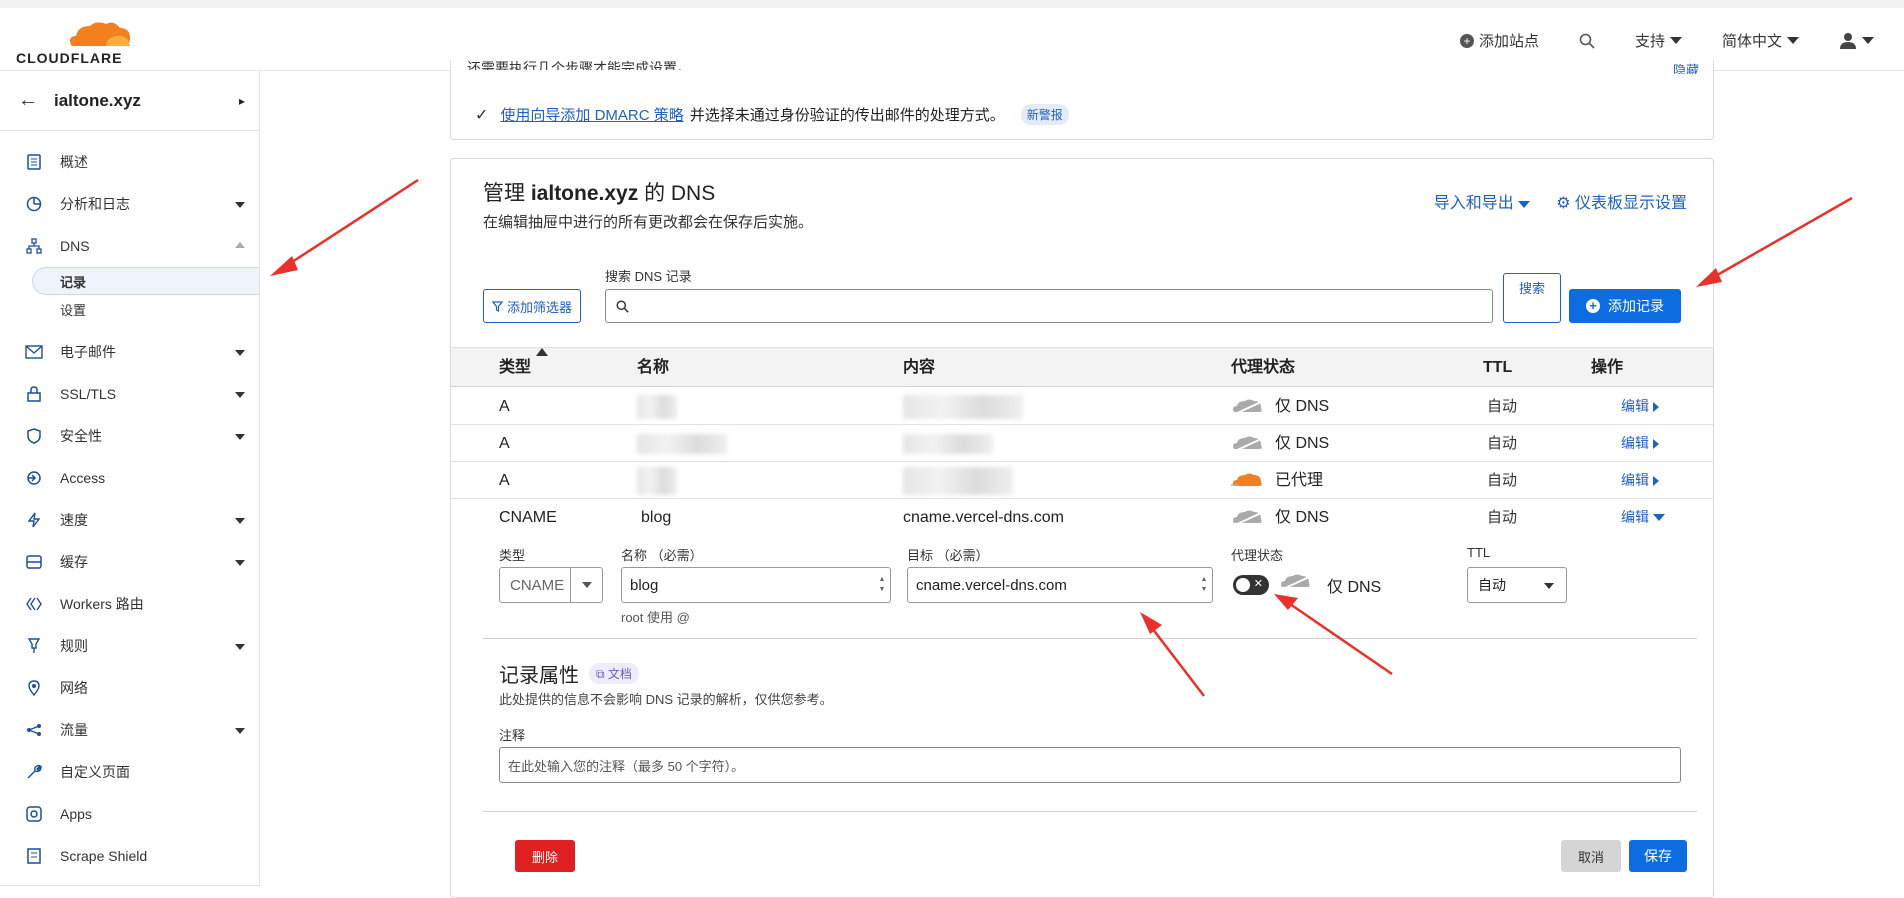 This screenshot has height=898, width=1904. Describe the element at coordinates (129, 394) in the screenshot. I see `sidebar-item-ssl: SSL/TLS` at that location.